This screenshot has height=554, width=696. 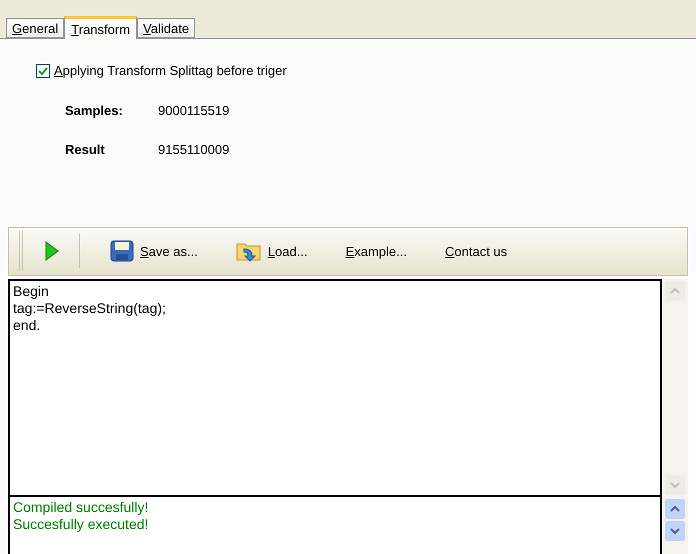 I want to click on log-line: Compiled succesfully!, so click(x=81, y=507).